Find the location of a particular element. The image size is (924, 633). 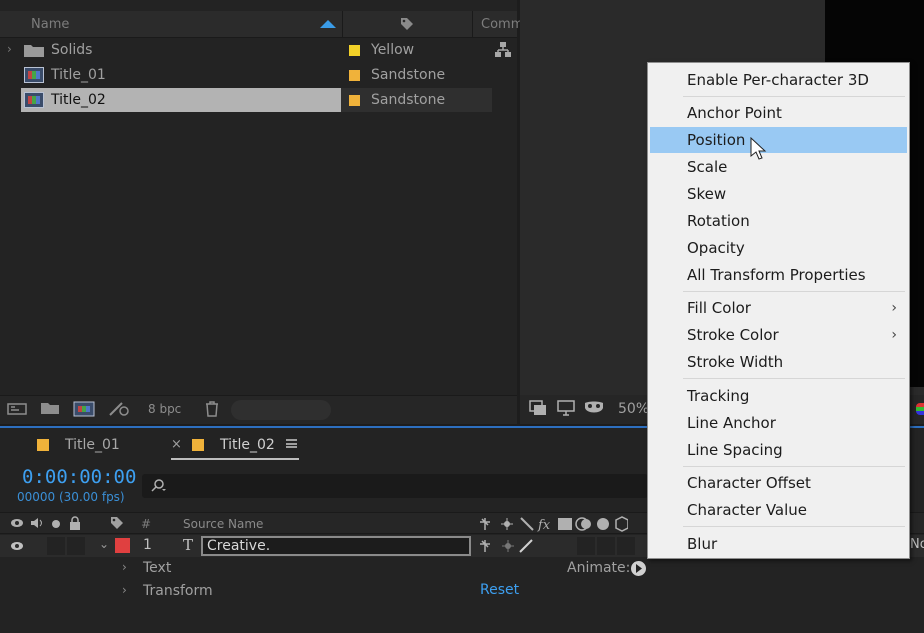

animate-label: Animate: is located at coordinates (599, 568).